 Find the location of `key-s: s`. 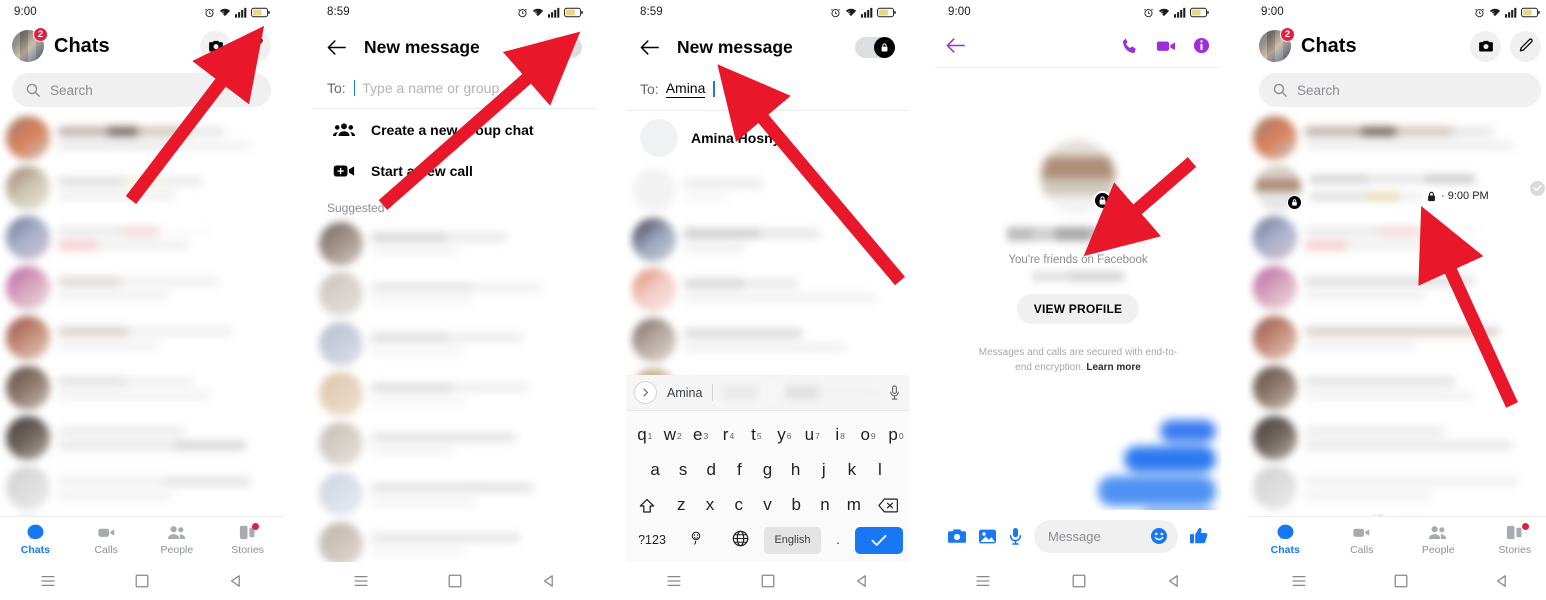

key-s: s is located at coordinates (683, 469).